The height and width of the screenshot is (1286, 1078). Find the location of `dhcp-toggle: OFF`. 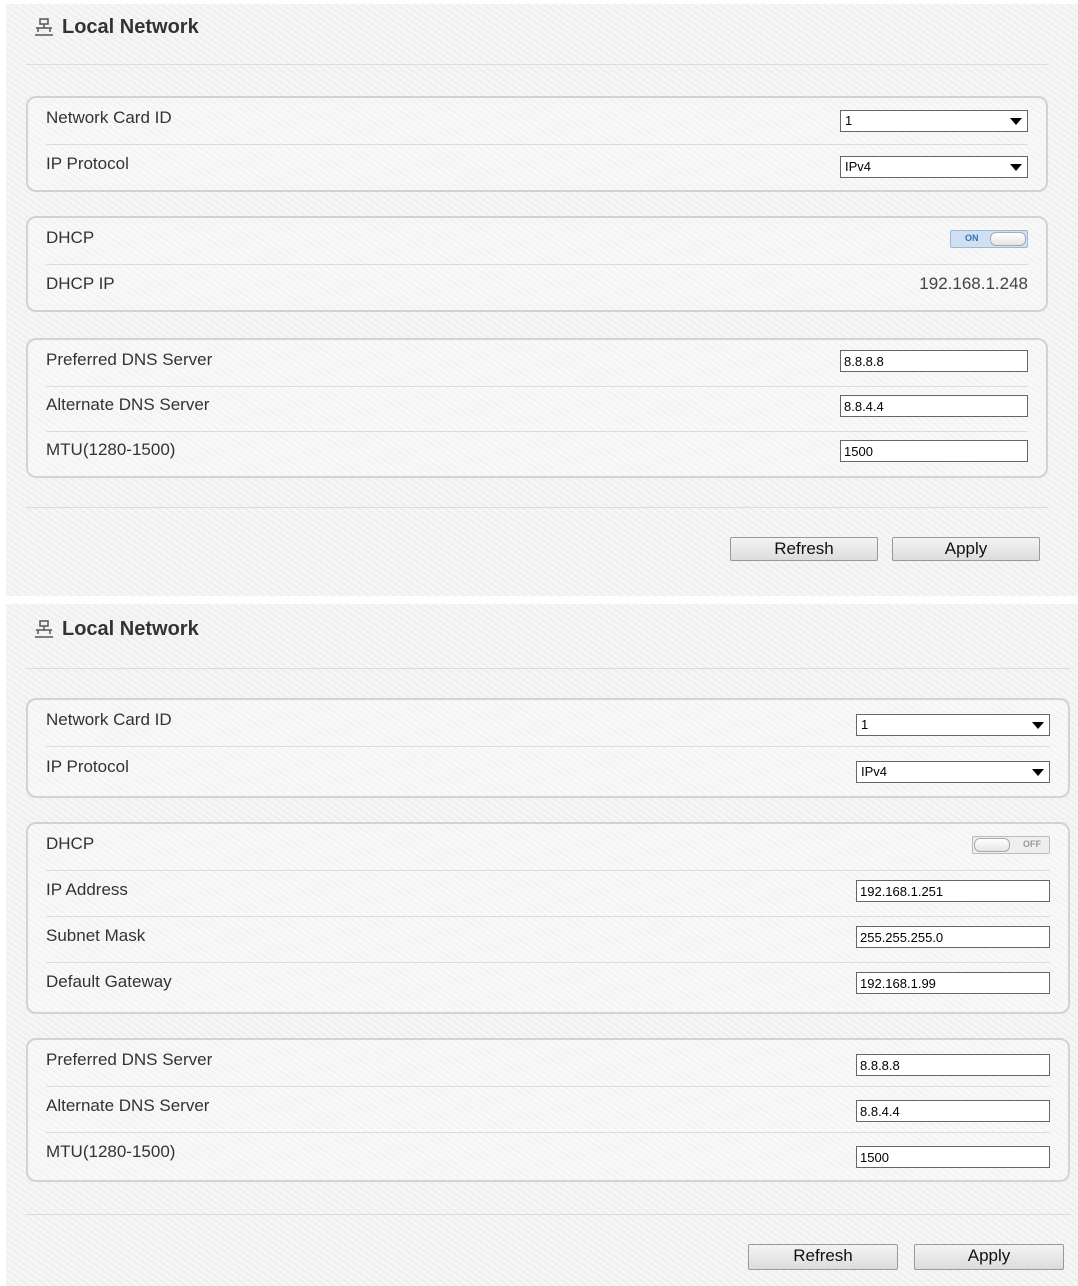

dhcp-toggle: OFF is located at coordinates (1011, 845).